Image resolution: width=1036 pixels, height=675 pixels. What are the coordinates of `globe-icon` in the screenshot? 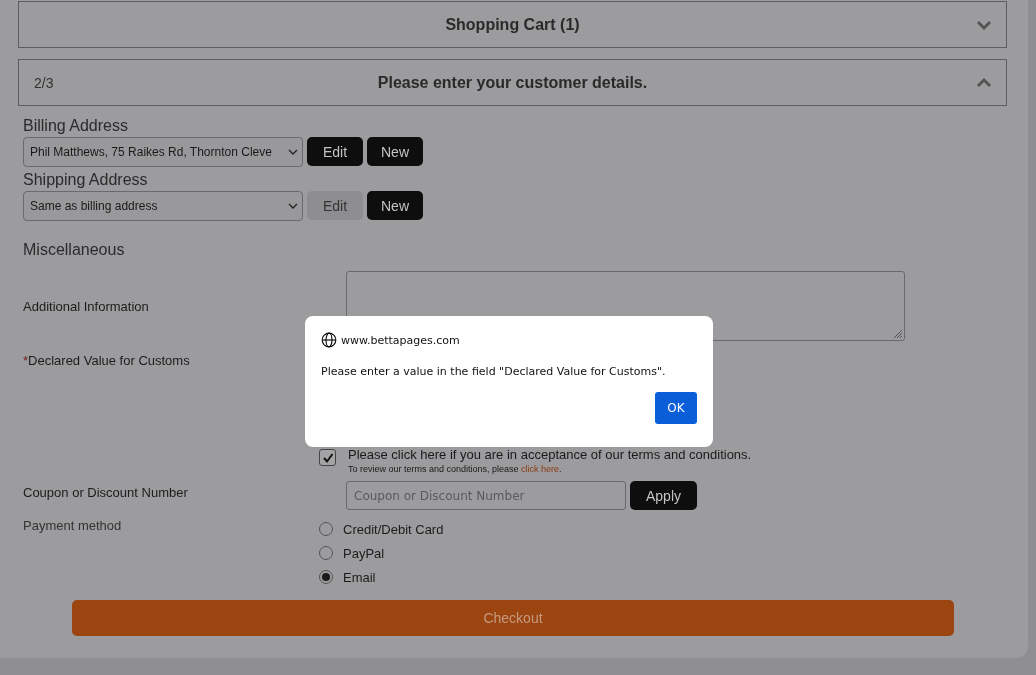 It's located at (329, 340).